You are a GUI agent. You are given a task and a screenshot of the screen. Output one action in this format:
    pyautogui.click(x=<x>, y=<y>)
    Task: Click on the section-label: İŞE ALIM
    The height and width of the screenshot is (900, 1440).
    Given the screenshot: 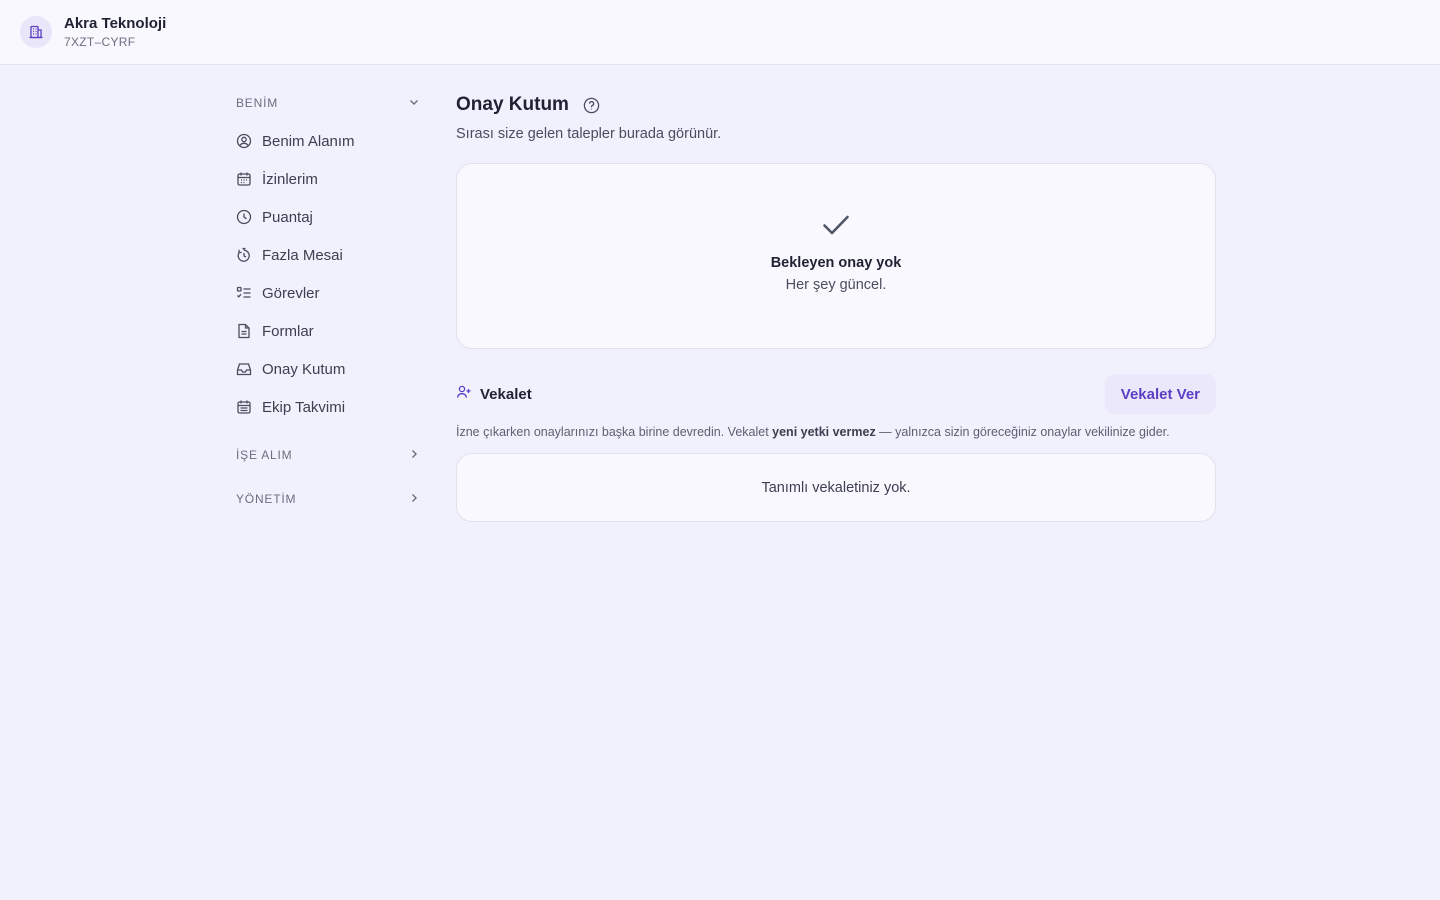 What is the action you would take?
    pyautogui.click(x=264, y=455)
    